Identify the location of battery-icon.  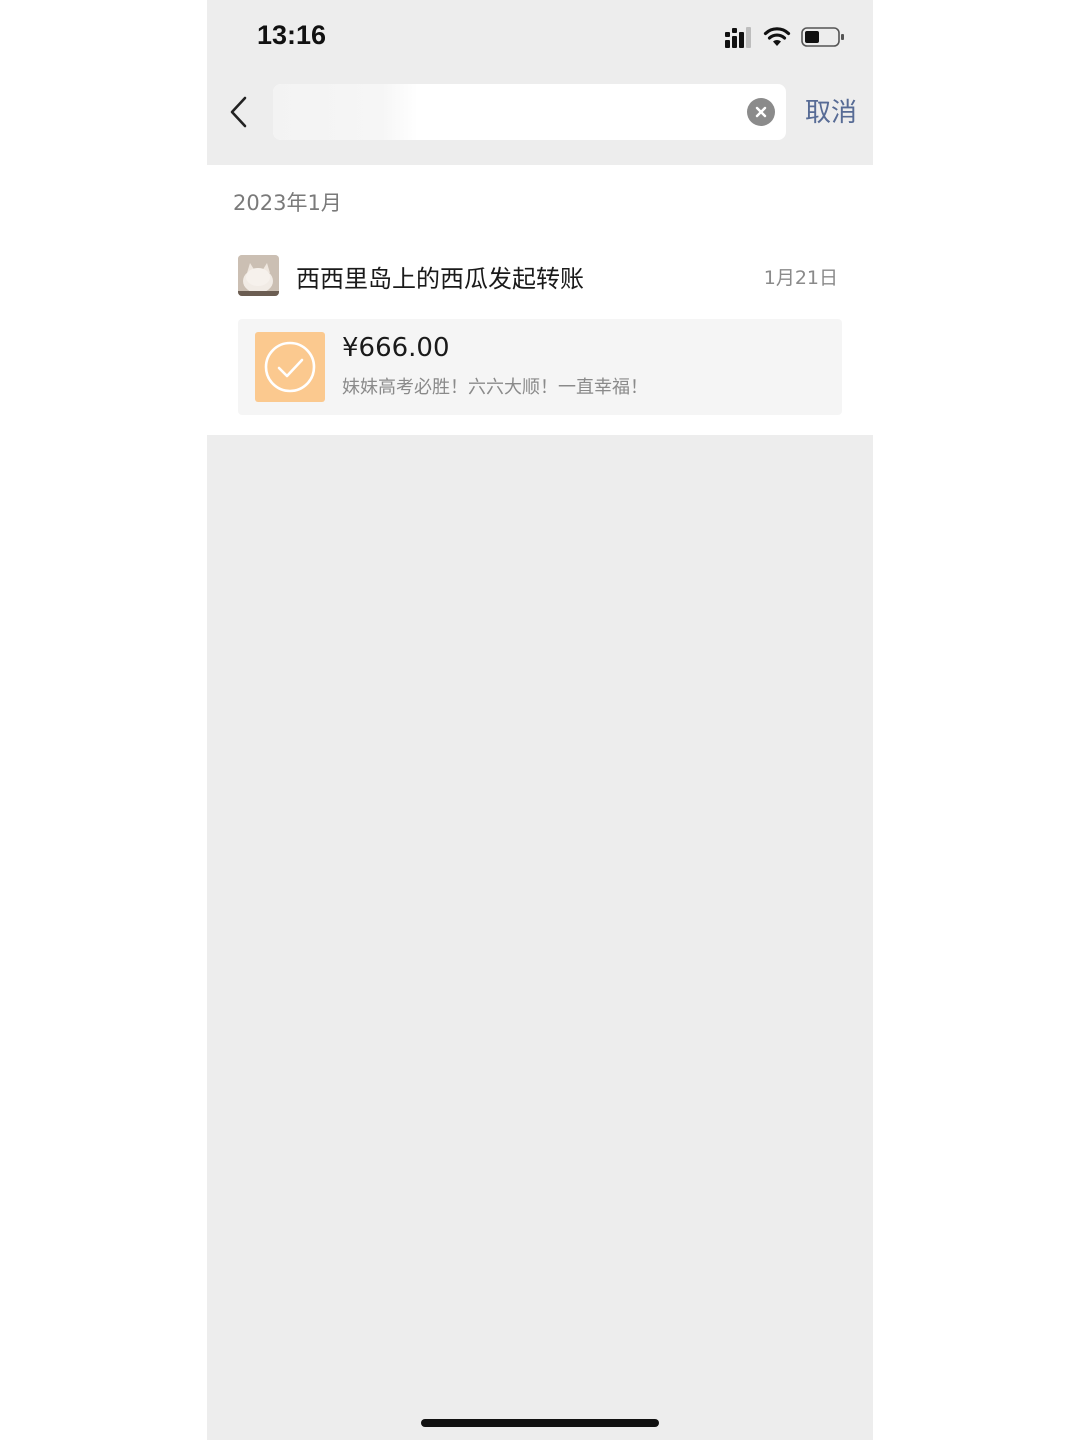
(823, 39).